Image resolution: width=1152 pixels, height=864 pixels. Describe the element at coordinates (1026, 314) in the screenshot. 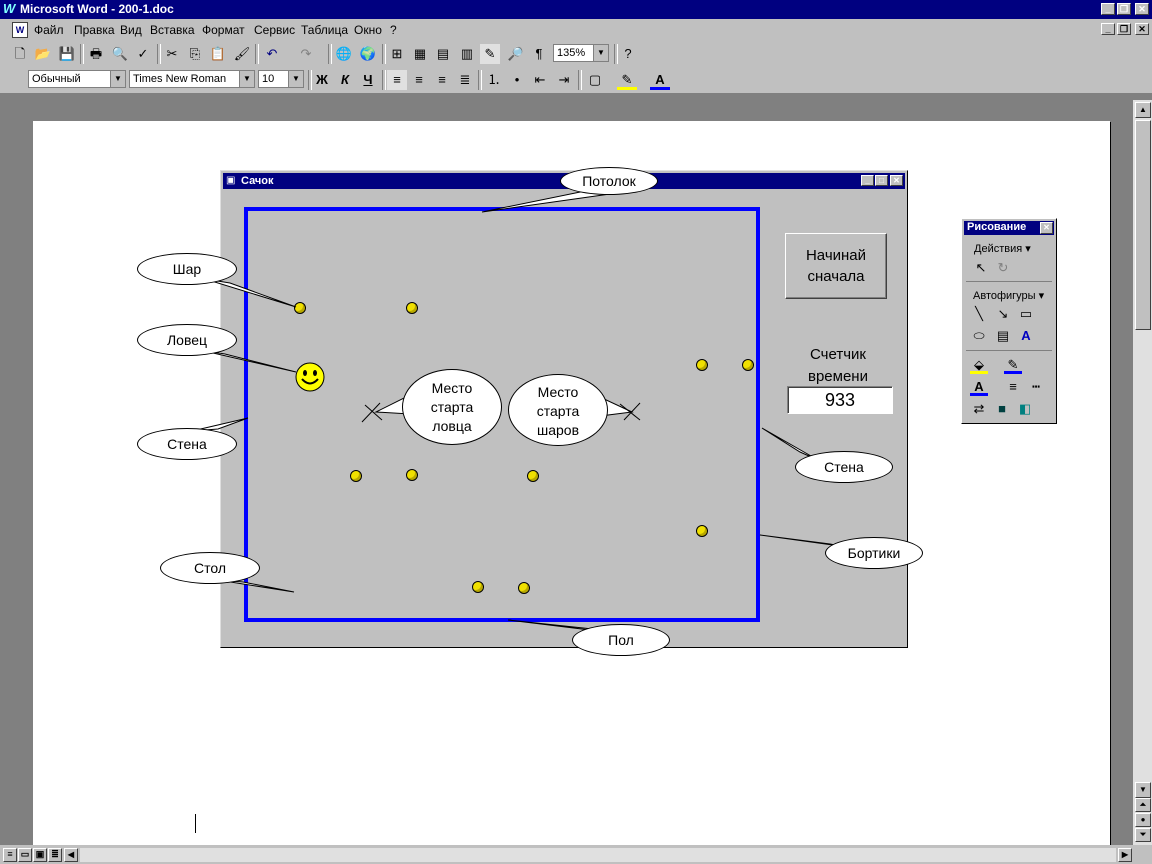

I see `rectangle-icon: ▭` at that location.